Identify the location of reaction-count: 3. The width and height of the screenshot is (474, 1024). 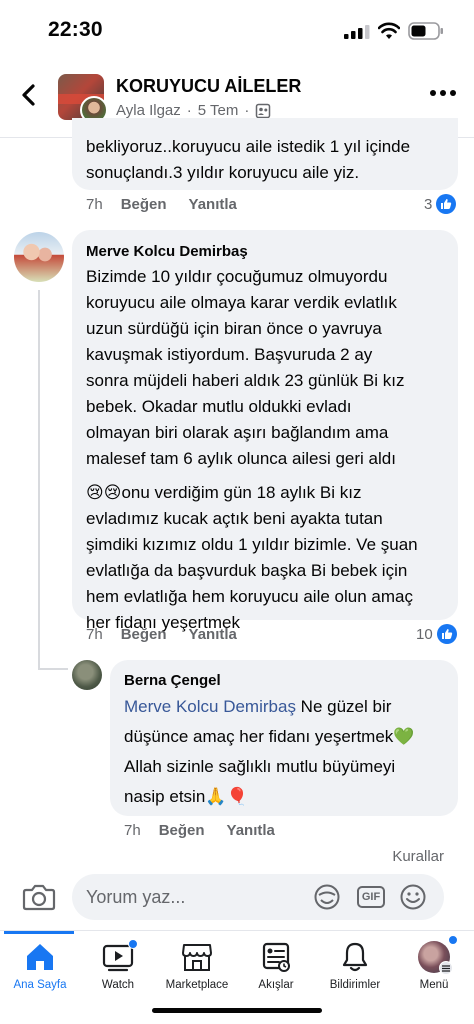
(440, 204).